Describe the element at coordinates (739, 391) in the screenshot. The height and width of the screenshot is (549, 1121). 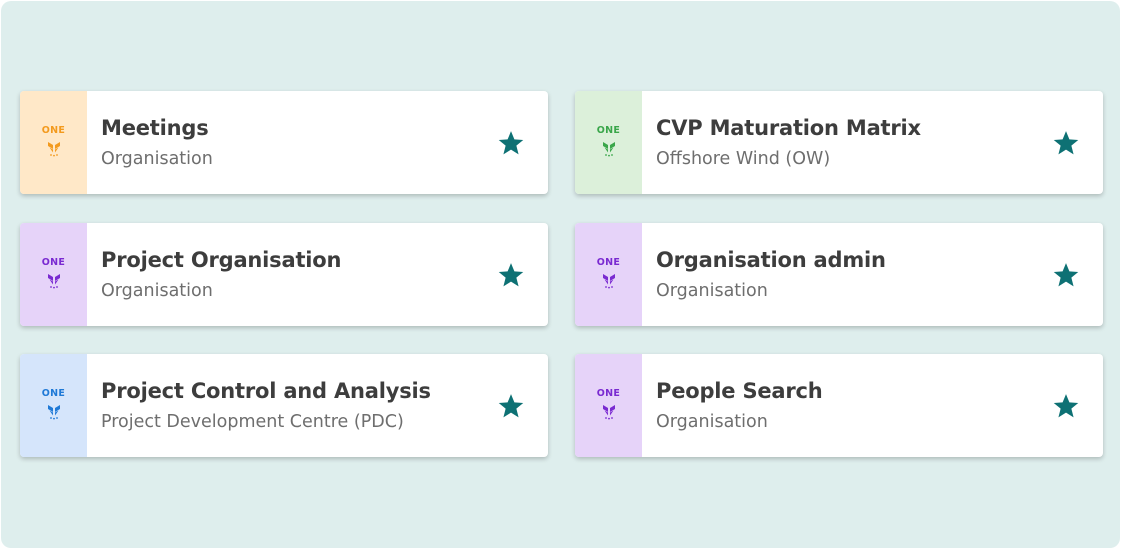
I see `app-title: People Search` at that location.